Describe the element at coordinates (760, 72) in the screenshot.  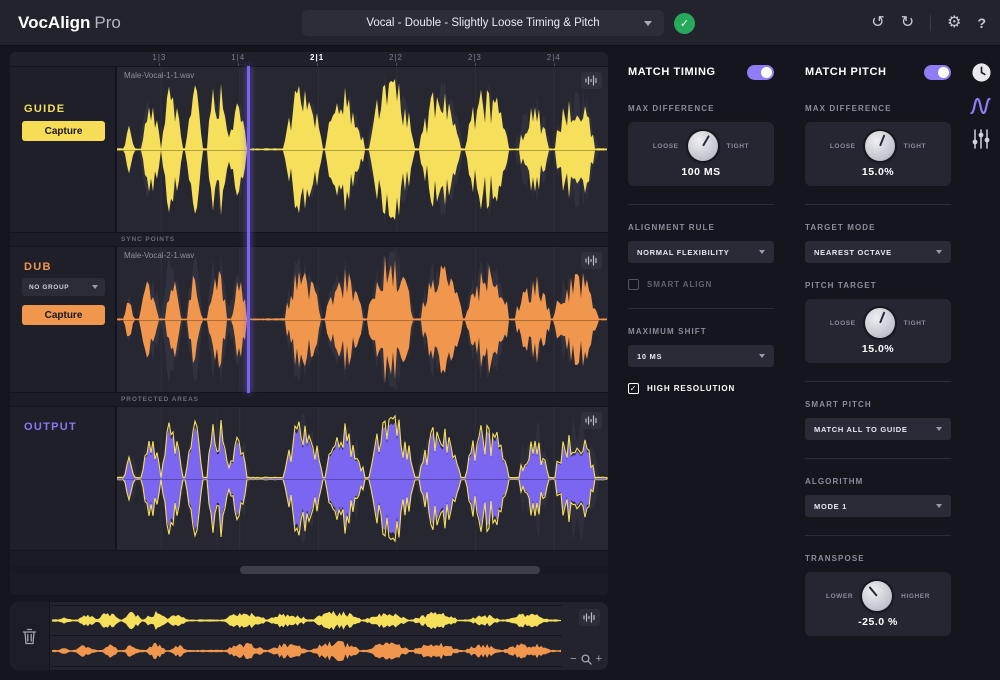
I see `match-timing-toggle` at that location.